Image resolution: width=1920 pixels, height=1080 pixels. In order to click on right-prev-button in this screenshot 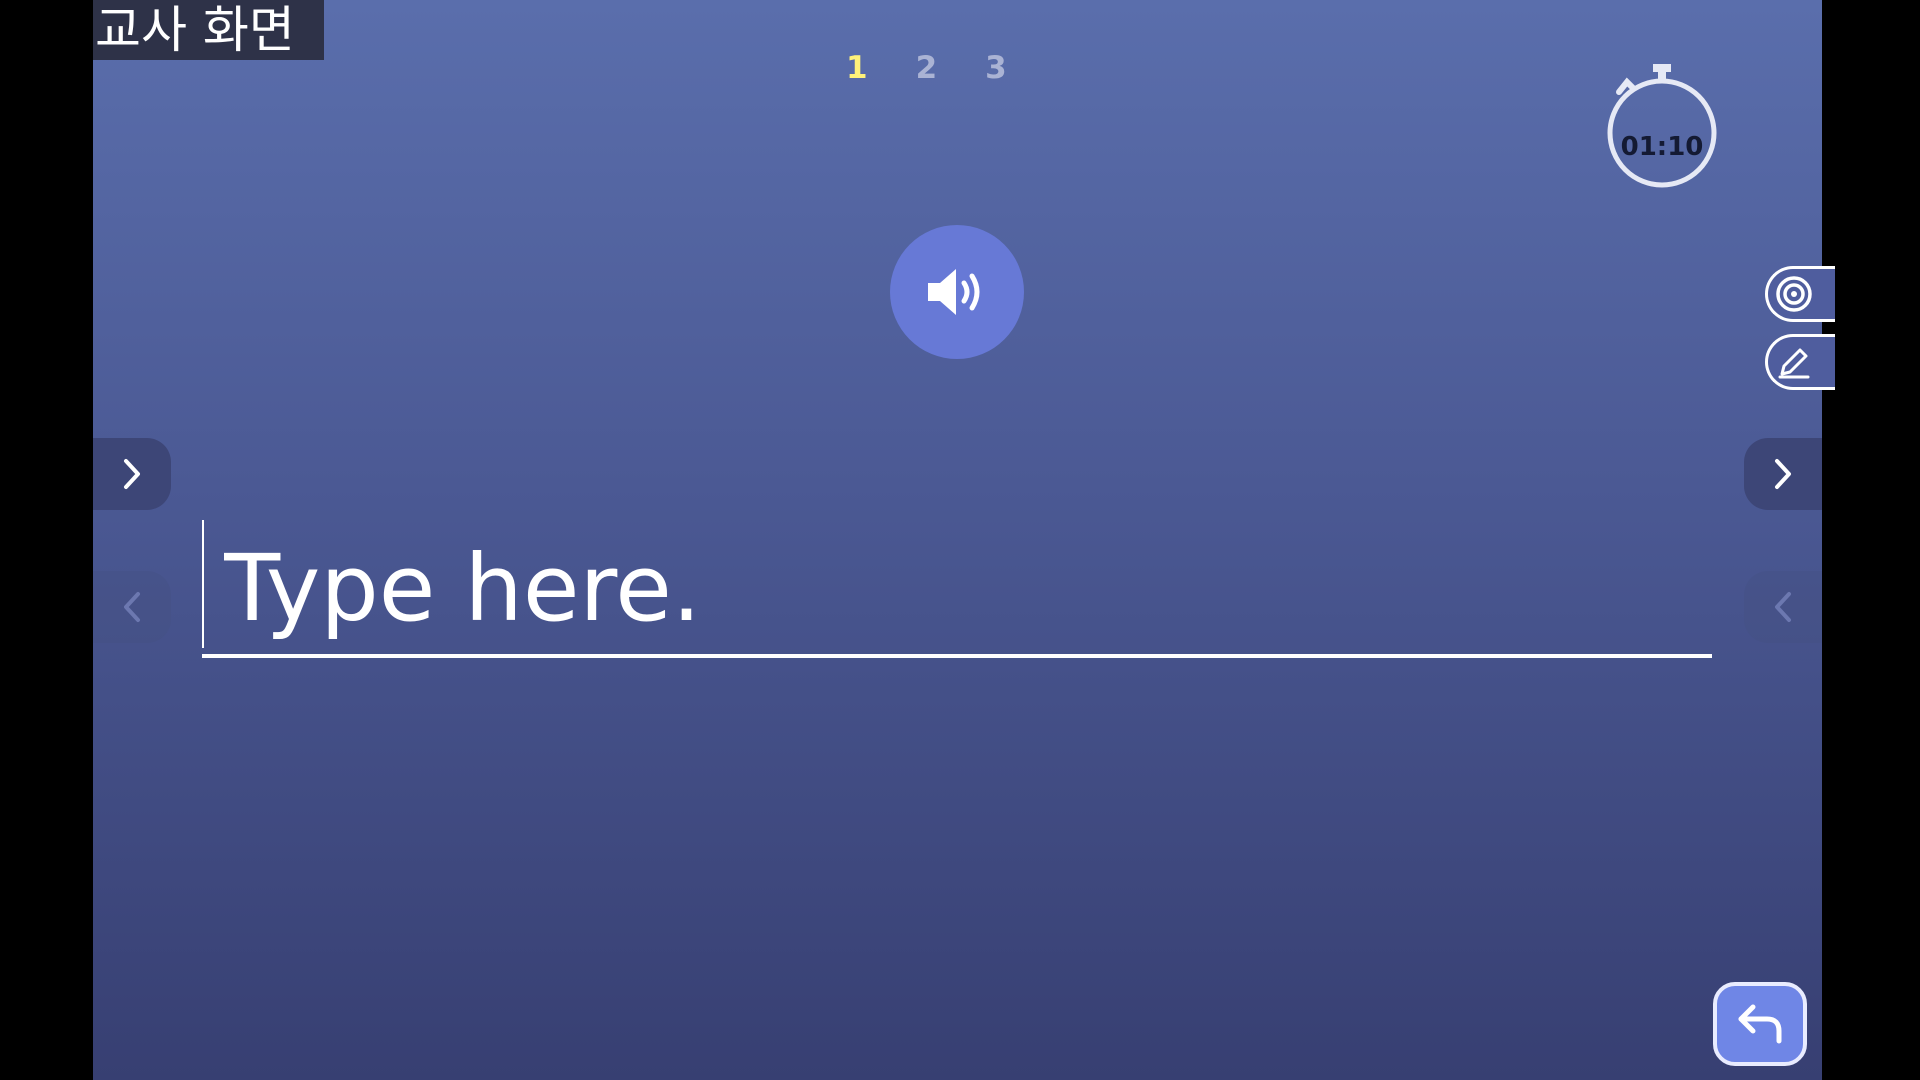, I will do `click(1783, 607)`.